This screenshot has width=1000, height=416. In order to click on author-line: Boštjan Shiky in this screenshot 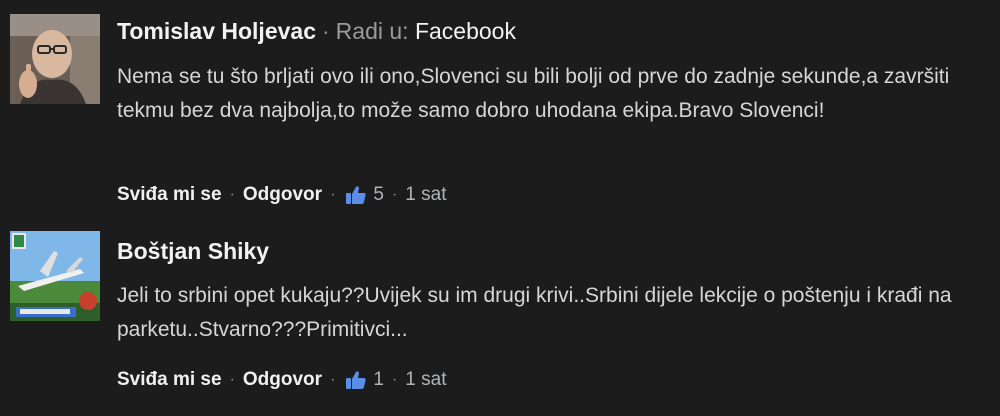, I will do `click(193, 251)`.